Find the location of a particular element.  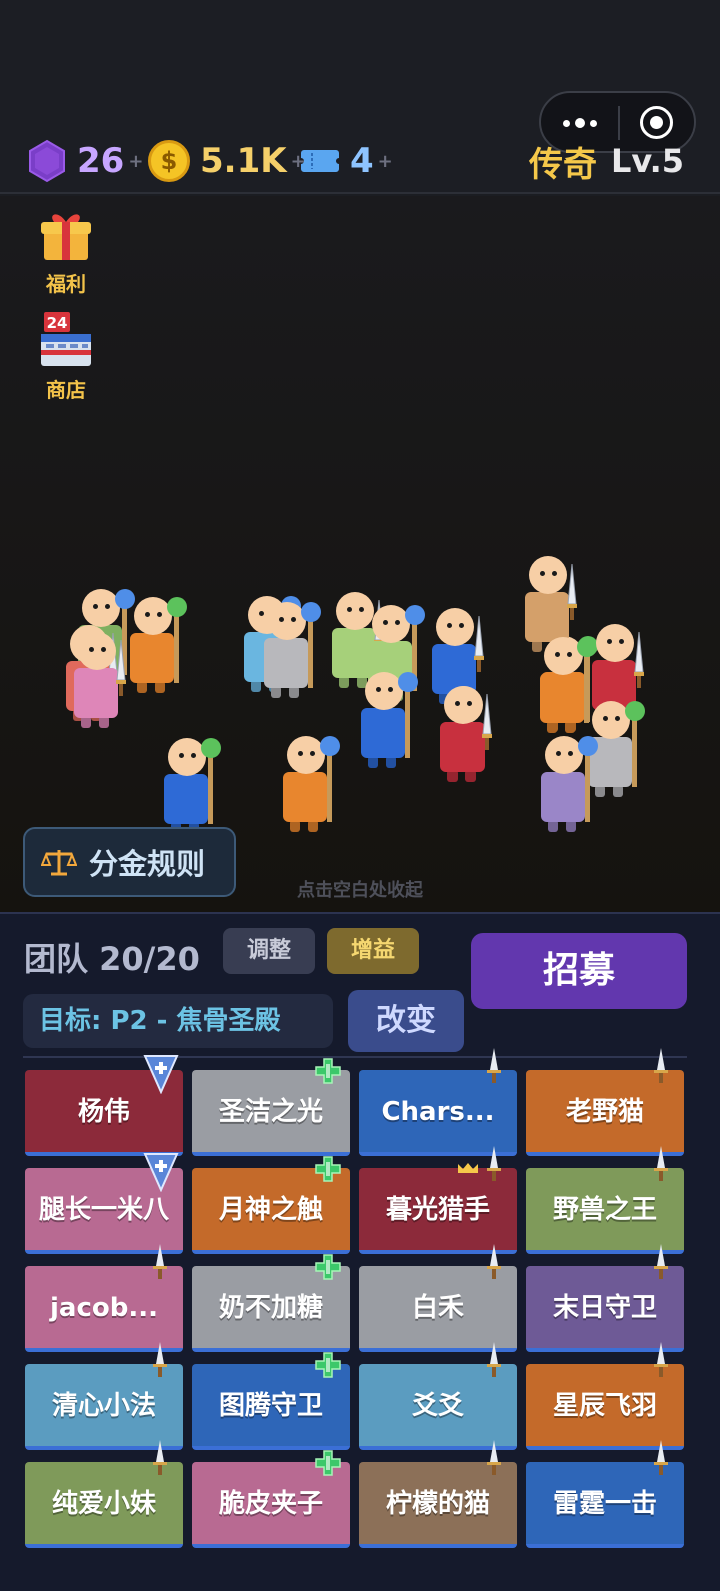

roster-card-name: 雷霆一击 is located at coordinates (604, 1504).